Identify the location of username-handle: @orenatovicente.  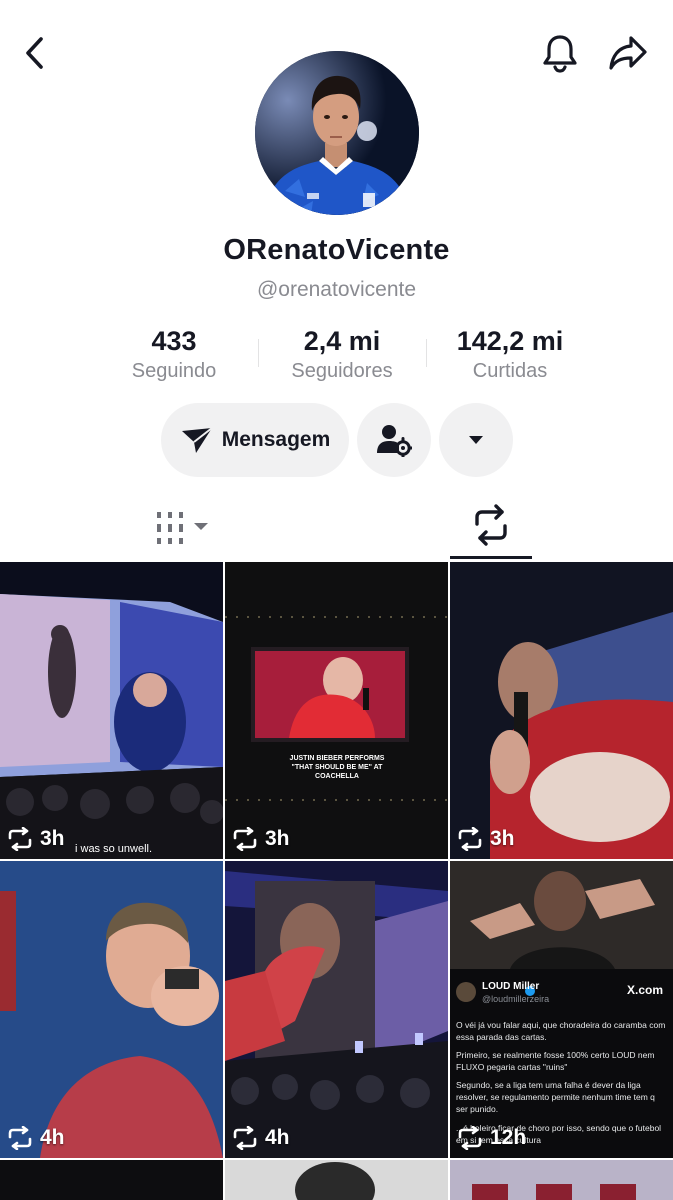
(336, 289).